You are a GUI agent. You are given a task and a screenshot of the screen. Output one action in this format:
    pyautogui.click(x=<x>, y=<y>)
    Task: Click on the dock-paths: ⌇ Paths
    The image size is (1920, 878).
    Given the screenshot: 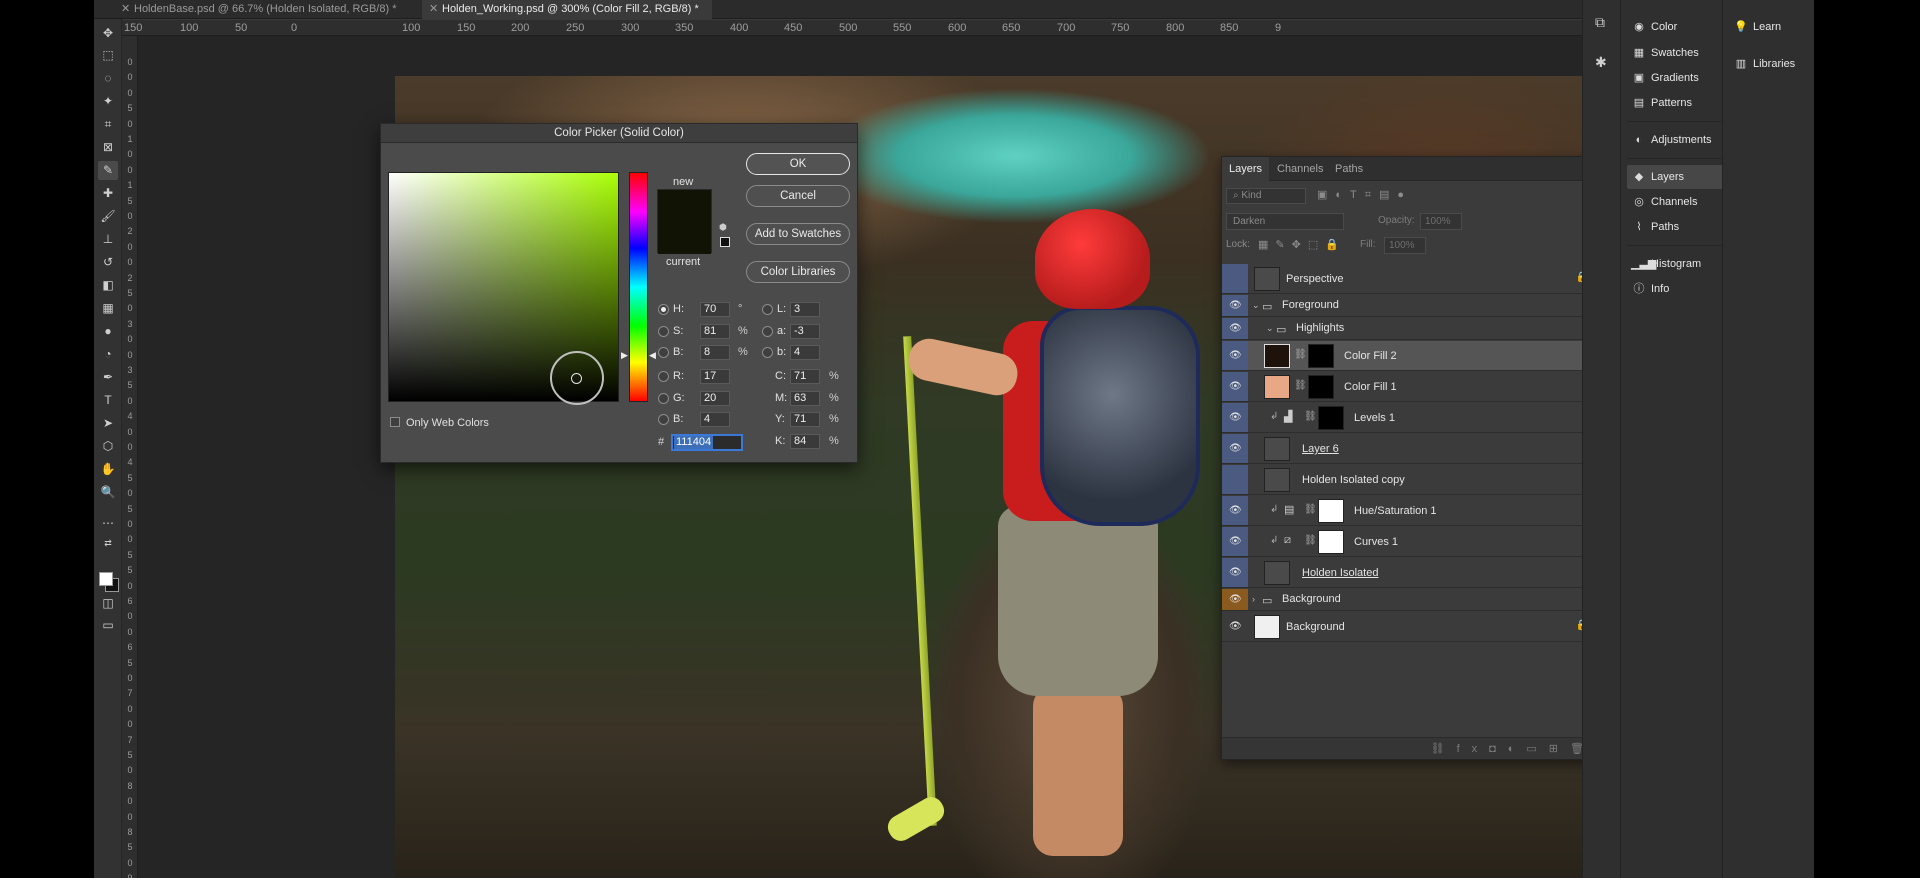 What is the action you would take?
    pyautogui.click(x=1676, y=227)
    